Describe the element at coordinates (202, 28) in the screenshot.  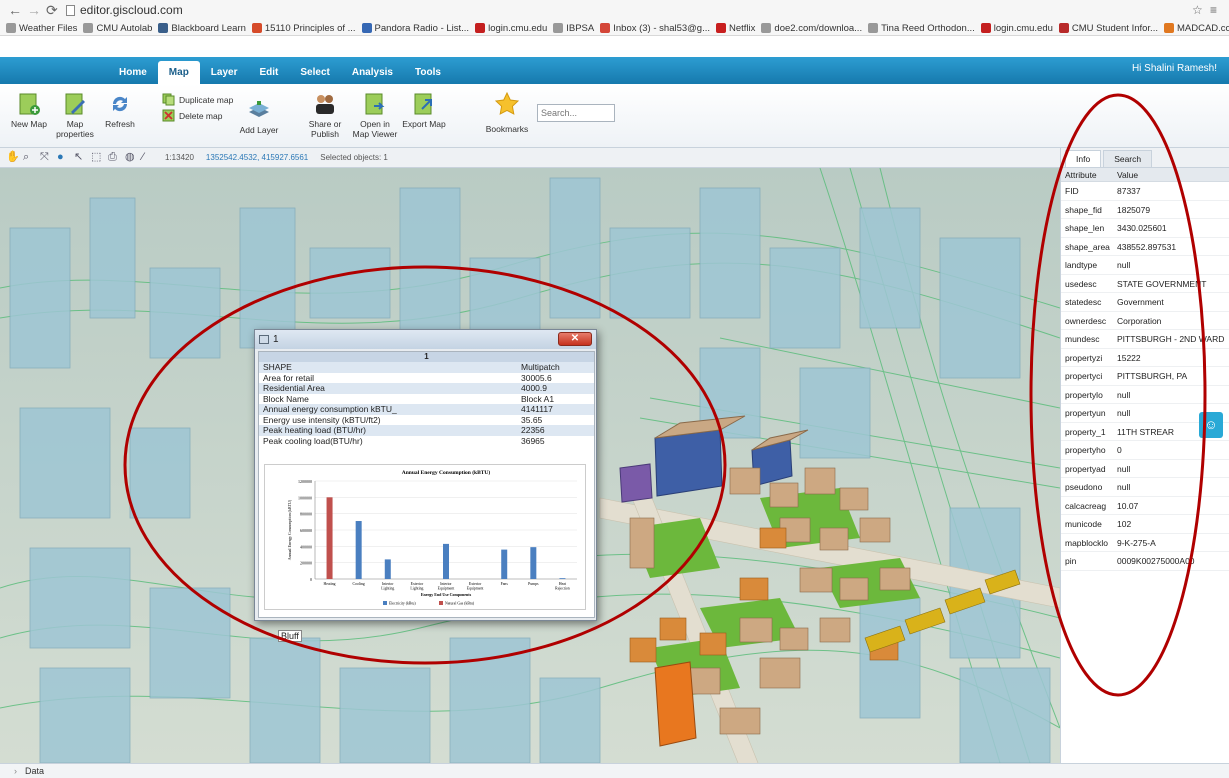
I see `bookmark-item: Blackboard Learn` at that location.